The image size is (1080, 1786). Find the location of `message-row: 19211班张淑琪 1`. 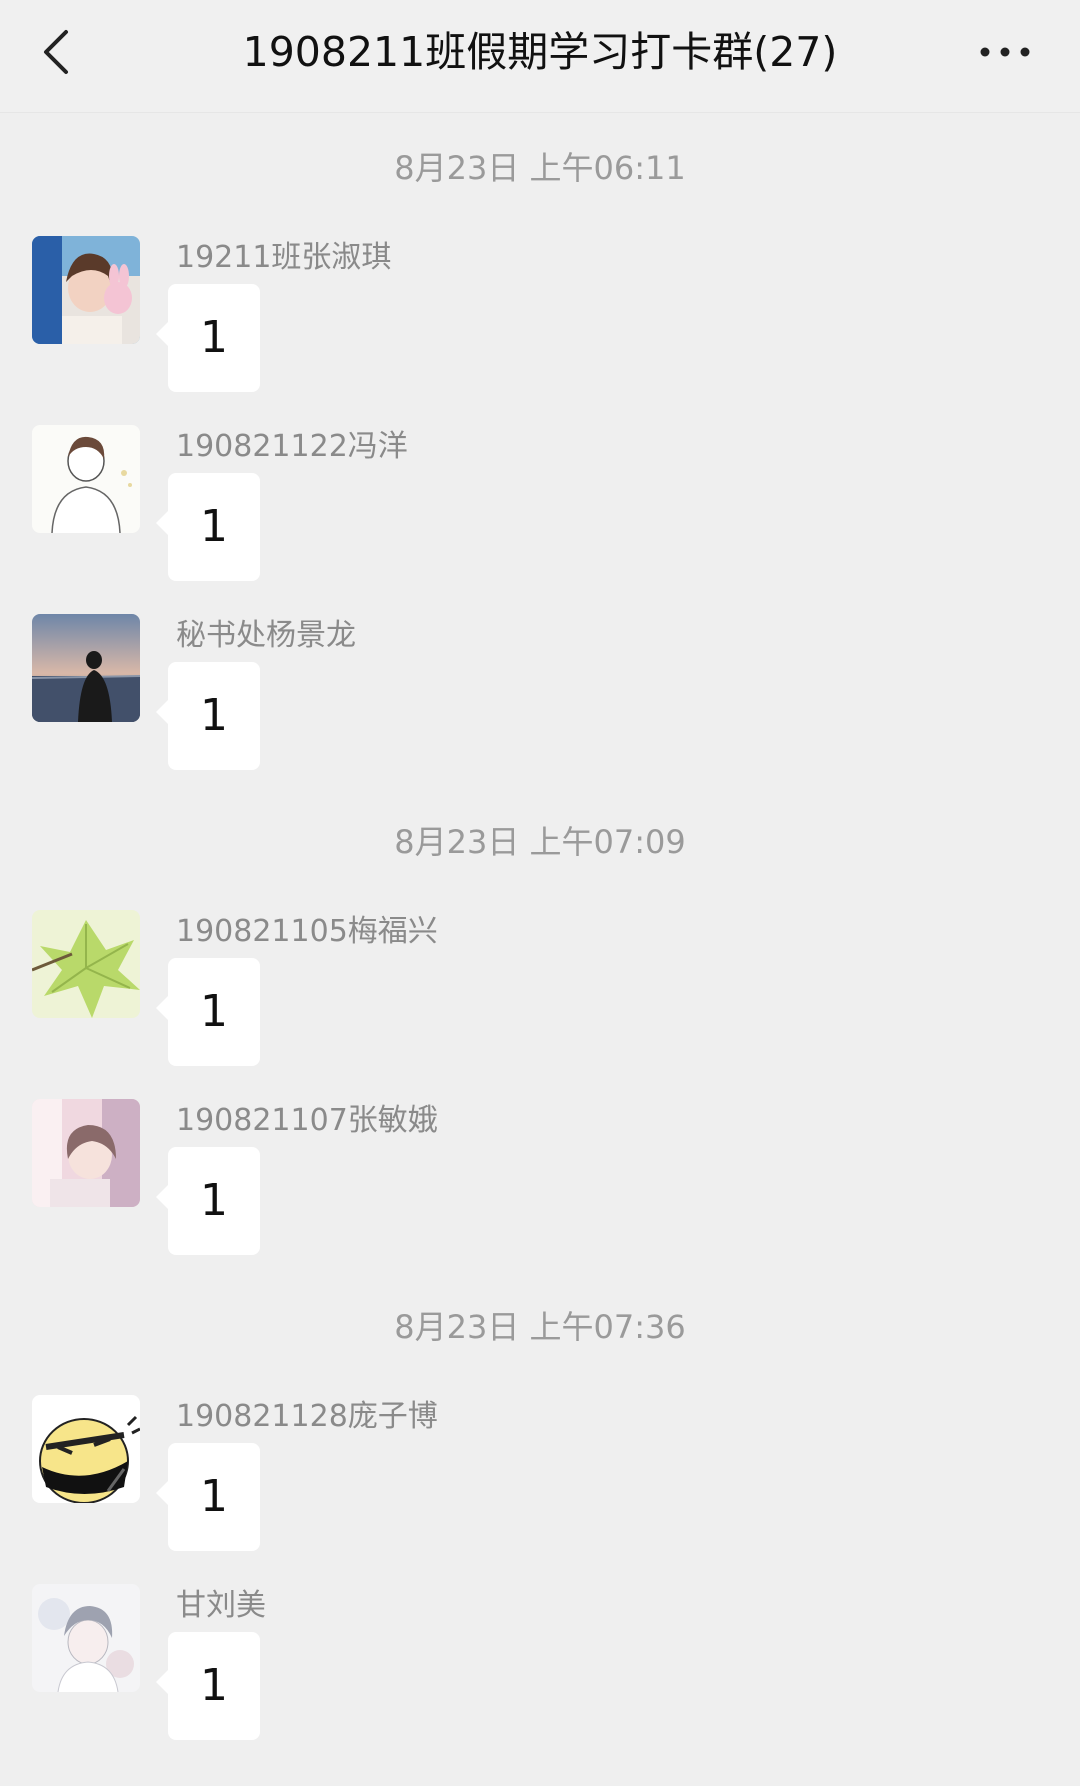

message-row: 19211班张淑琪 1 is located at coordinates (532, 316).